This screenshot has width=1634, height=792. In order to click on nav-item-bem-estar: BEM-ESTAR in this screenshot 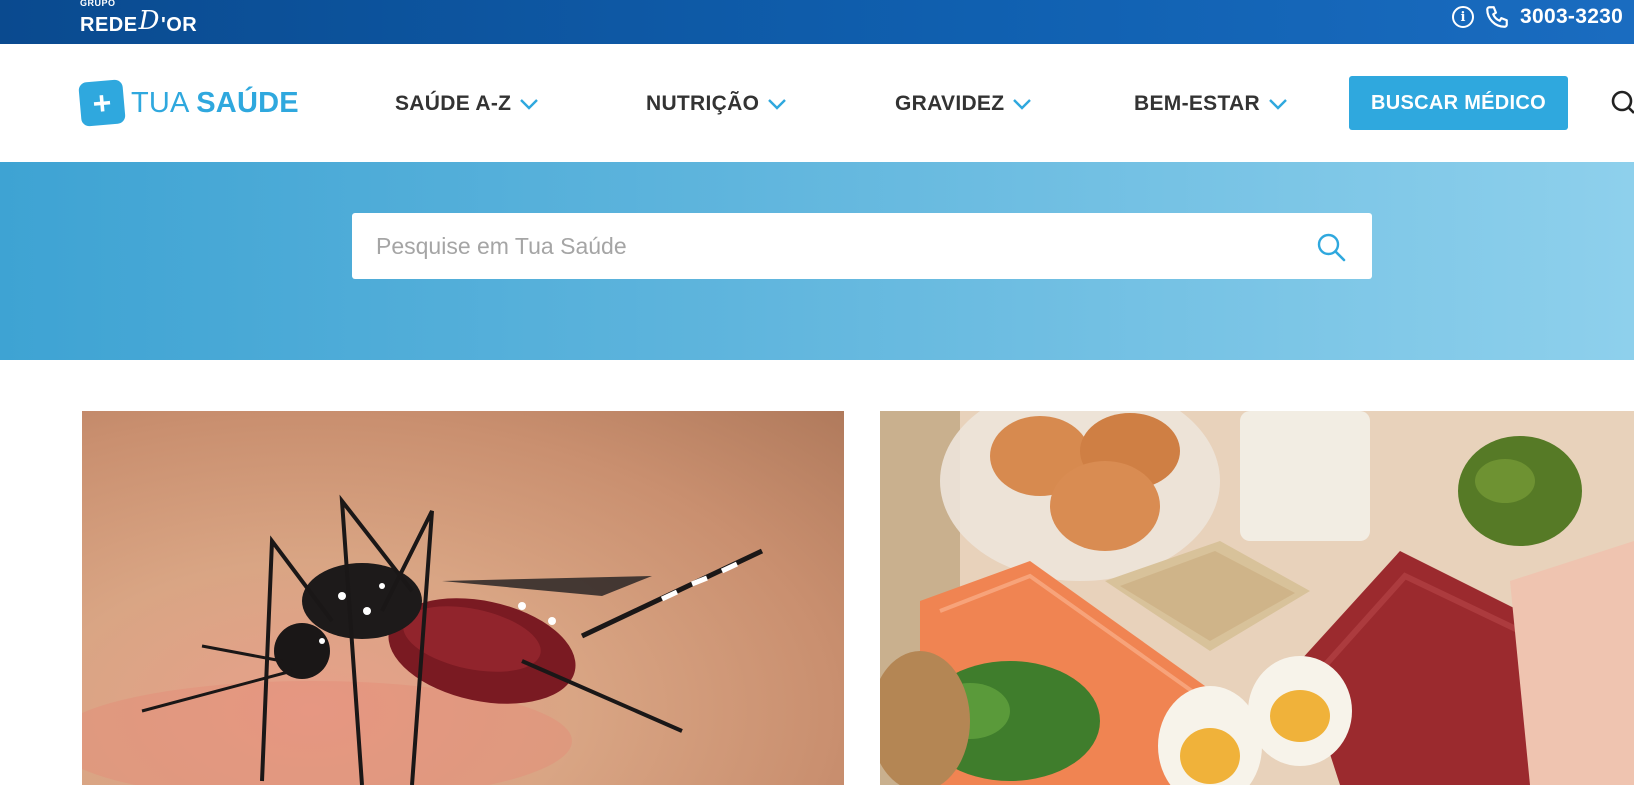, I will do `click(1211, 104)`.